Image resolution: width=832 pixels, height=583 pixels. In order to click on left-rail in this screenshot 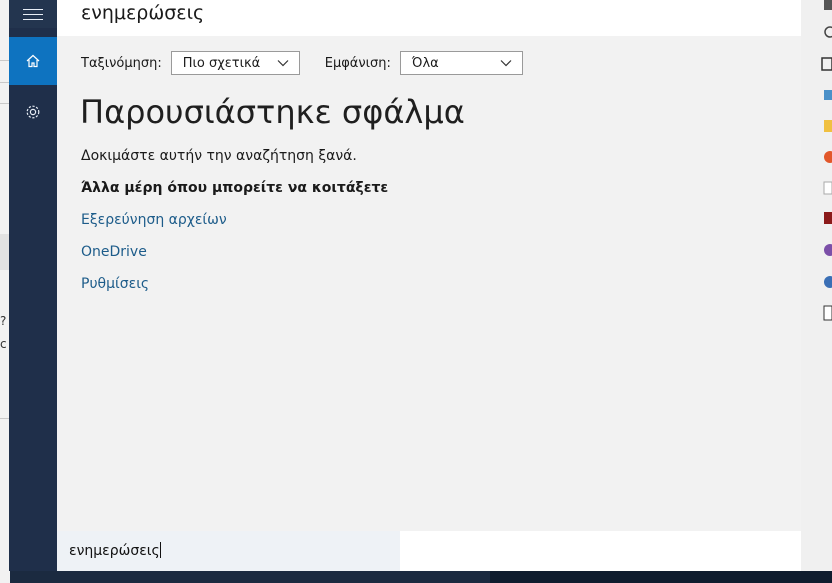, I will do `click(33, 285)`.